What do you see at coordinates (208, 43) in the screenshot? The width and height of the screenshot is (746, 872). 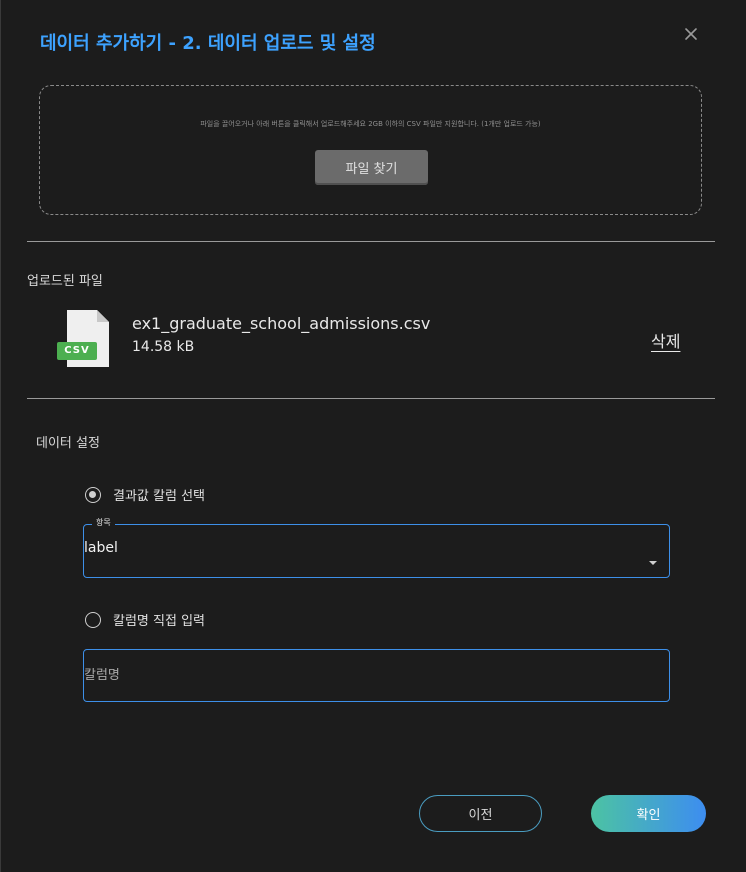 I see `dialog-title: 데이터 추가하기 - 2. 데이터 업로드 및 설정` at bounding box center [208, 43].